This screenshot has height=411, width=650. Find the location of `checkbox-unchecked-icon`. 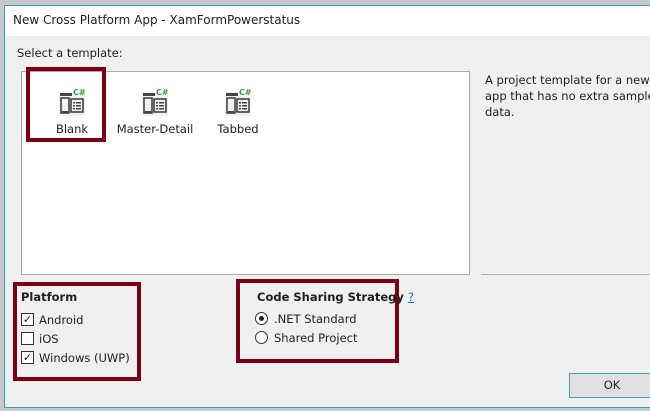

checkbox-unchecked-icon is located at coordinates (27, 338).